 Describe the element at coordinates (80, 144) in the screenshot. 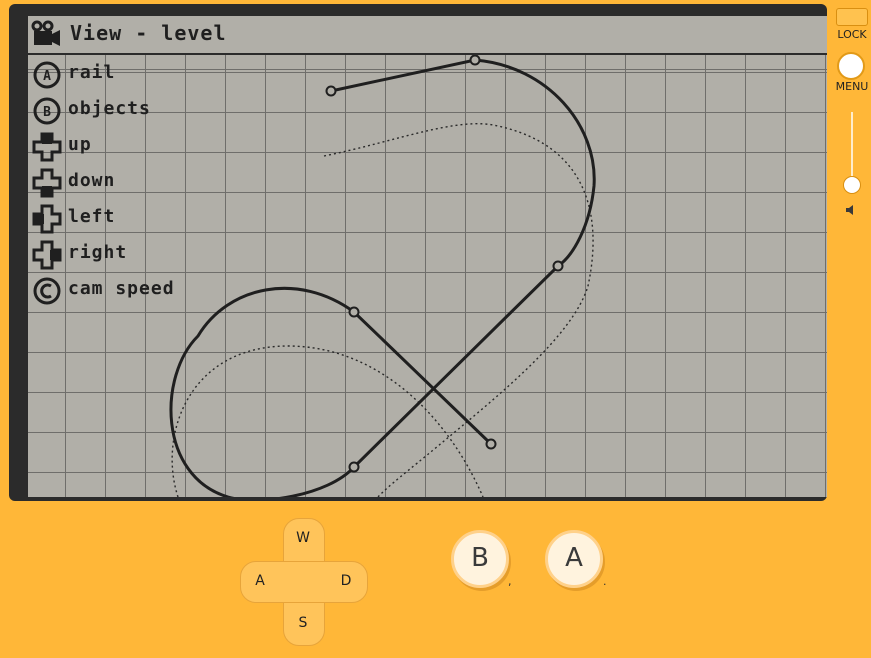

I see `legend-label: up` at that location.